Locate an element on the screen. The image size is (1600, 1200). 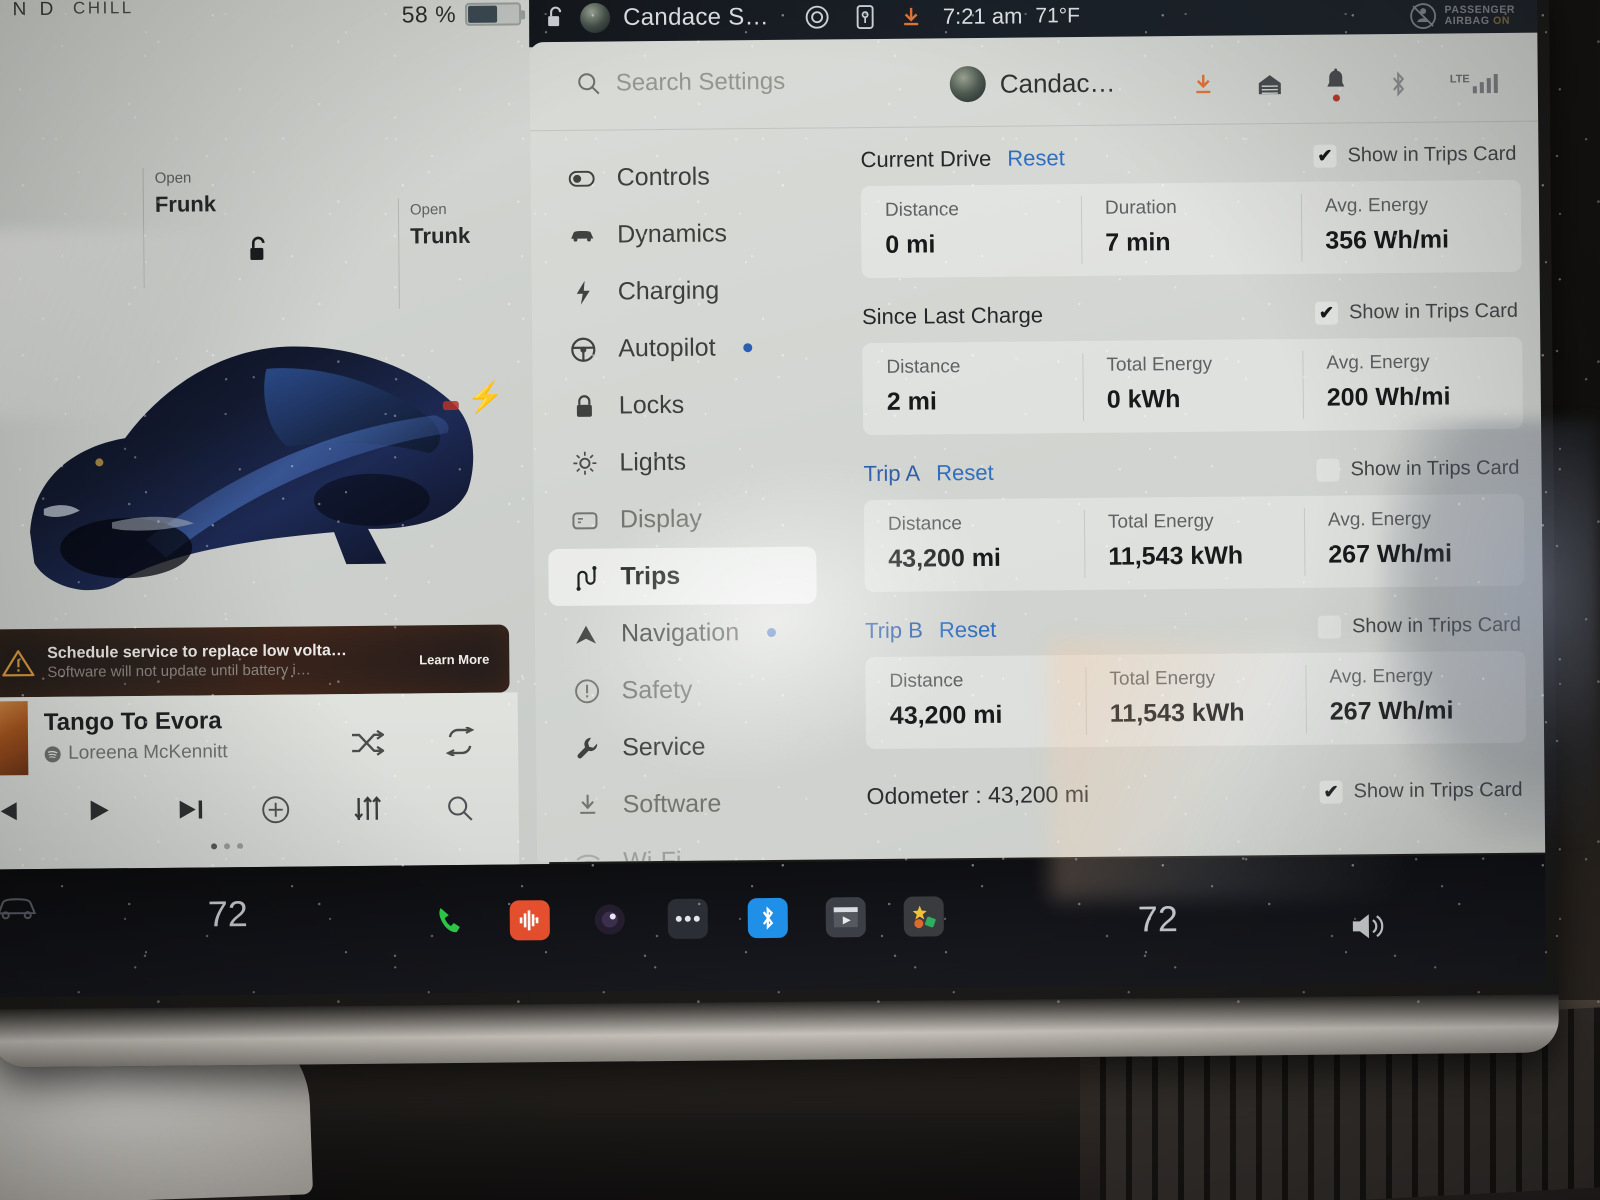
sidebar-item-locks: Locks is located at coordinates (692, 405).